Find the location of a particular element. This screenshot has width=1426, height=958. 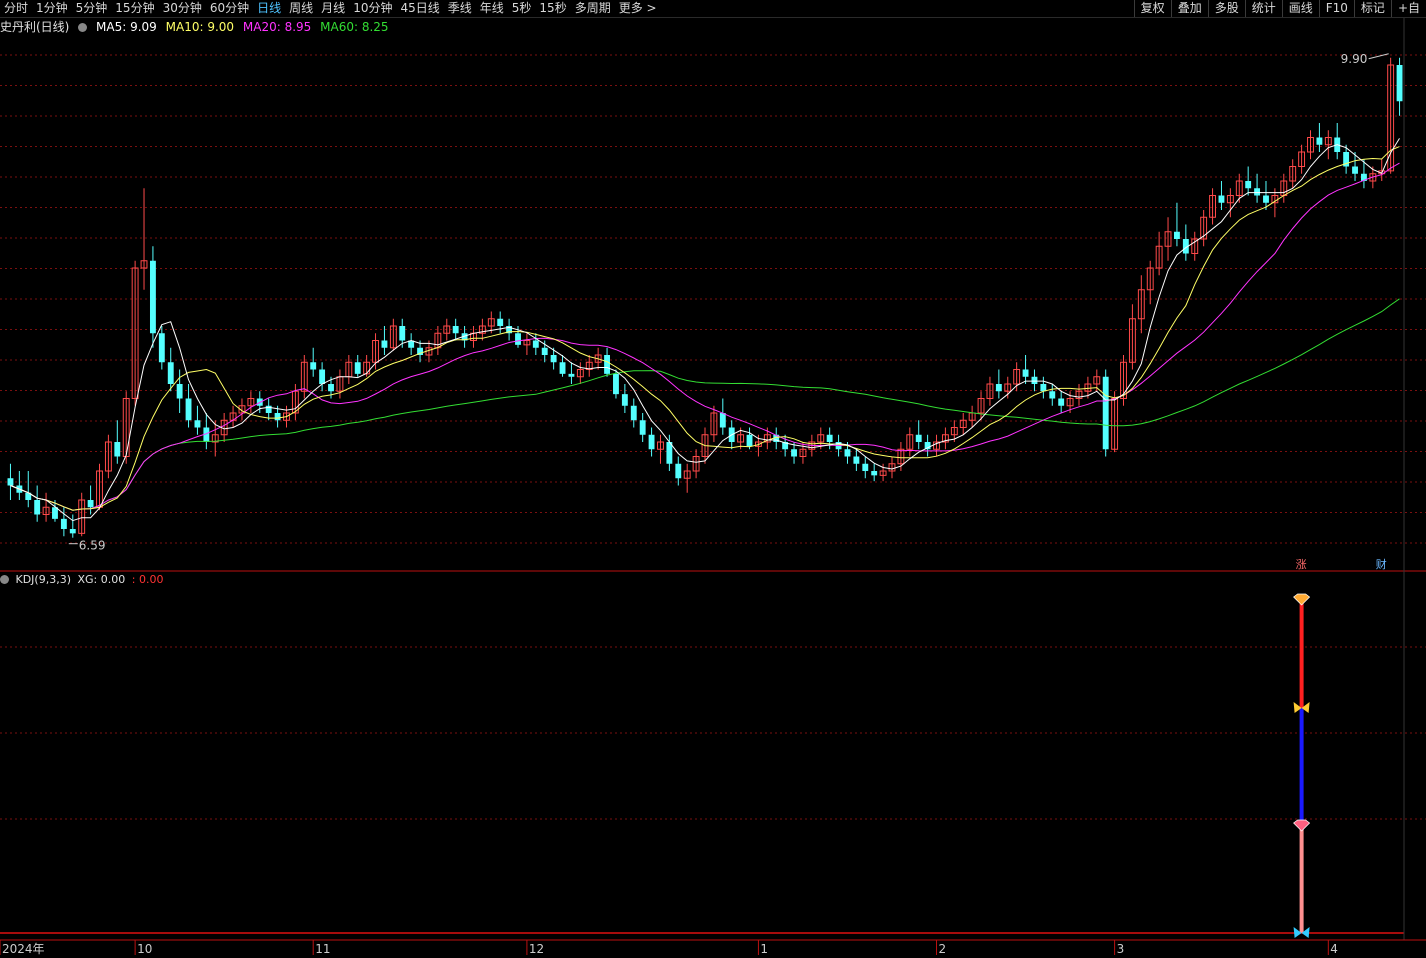

low-price-label: 6.59 is located at coordinates (92, 546).